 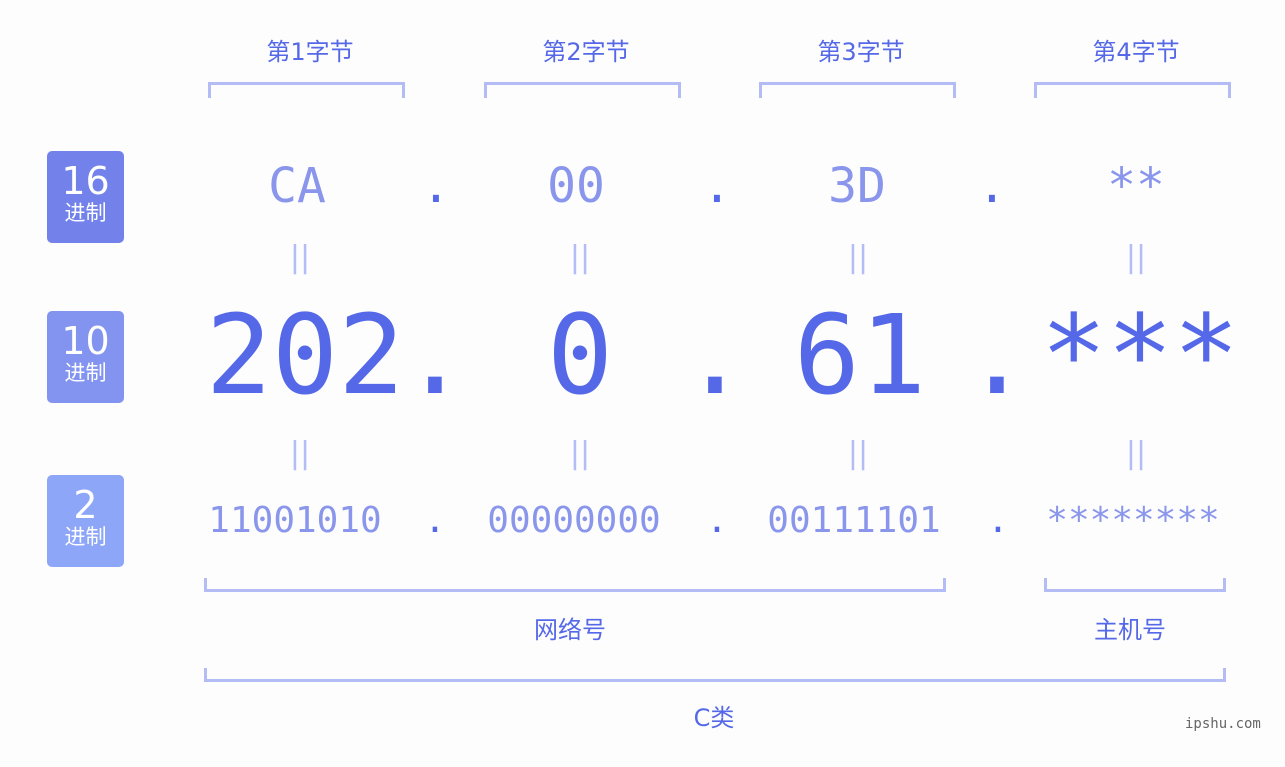 I want to click on hex-byte-4: **, so click(x=1136, y=186).